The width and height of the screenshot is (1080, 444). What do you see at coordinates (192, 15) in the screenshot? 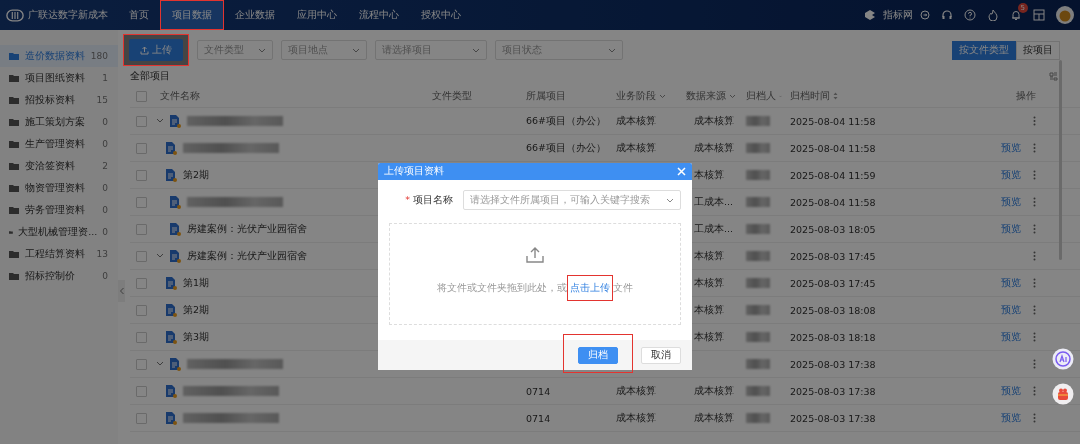
I see `nav-tab: 项目数据` at bounding box center [192, 15].